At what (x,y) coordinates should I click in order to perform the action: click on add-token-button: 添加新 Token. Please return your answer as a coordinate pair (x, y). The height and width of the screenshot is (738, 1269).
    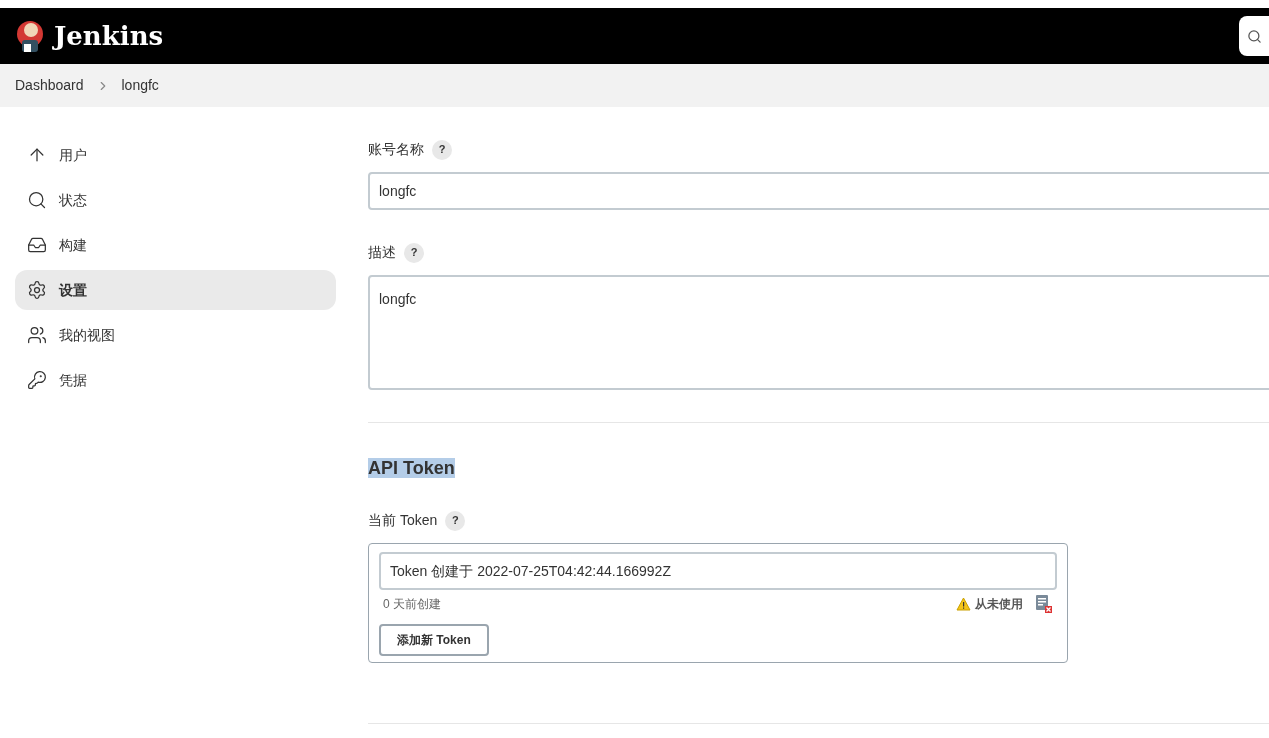
    Looking at the image, I should click on (434, 640).